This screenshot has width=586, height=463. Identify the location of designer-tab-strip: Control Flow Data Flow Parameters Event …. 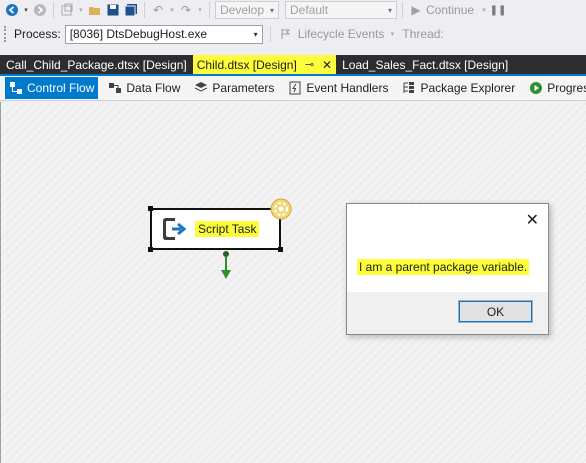
(293, 88).